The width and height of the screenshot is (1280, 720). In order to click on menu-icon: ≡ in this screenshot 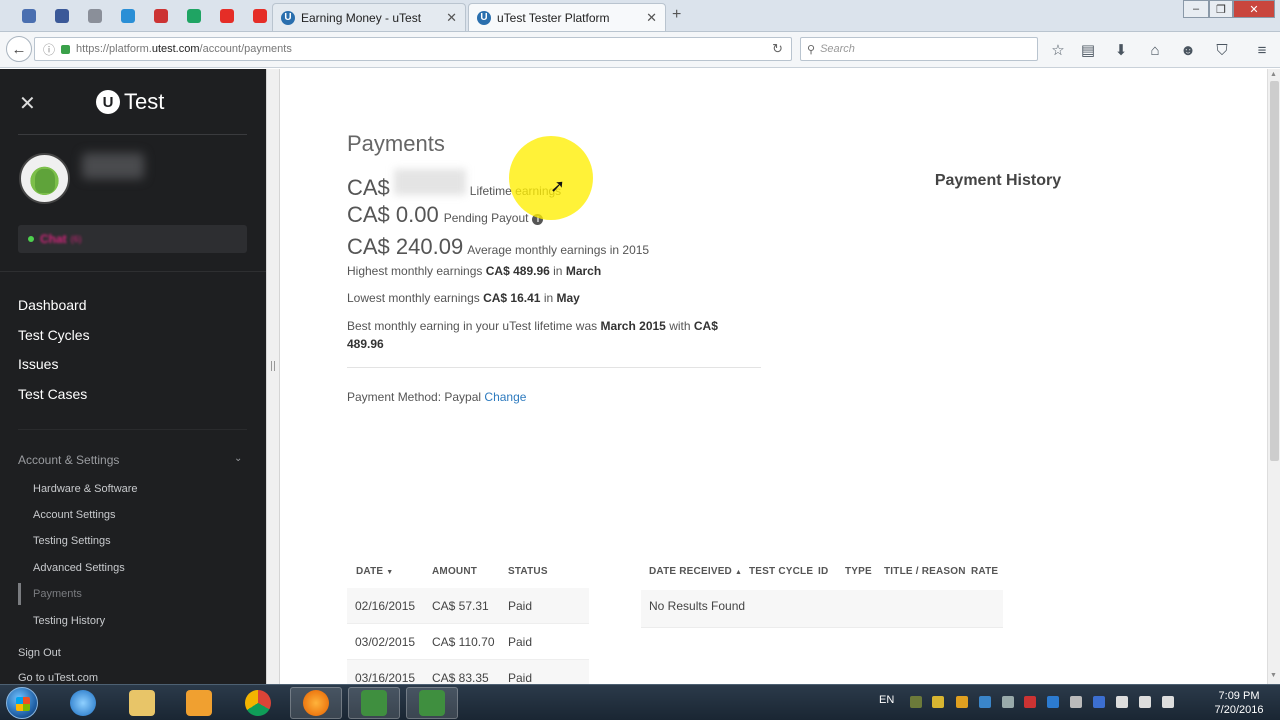, I will do `click(1262, 50)`.